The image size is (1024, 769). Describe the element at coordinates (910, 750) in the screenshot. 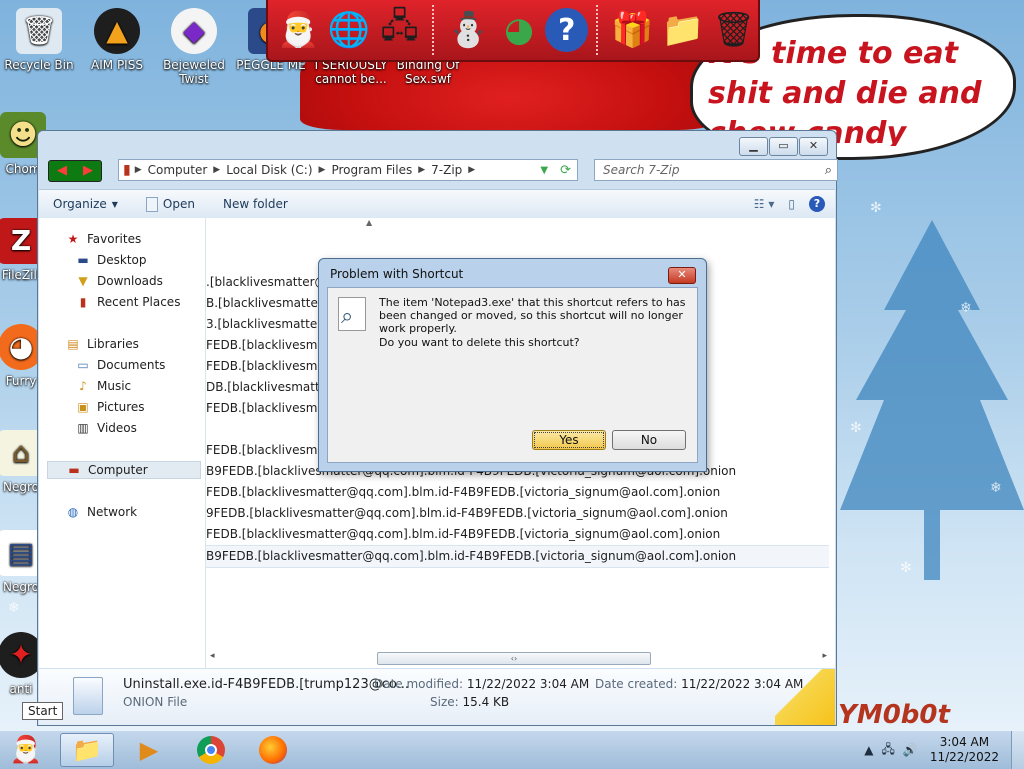

I see `volume-icon: 🔊` at that location.